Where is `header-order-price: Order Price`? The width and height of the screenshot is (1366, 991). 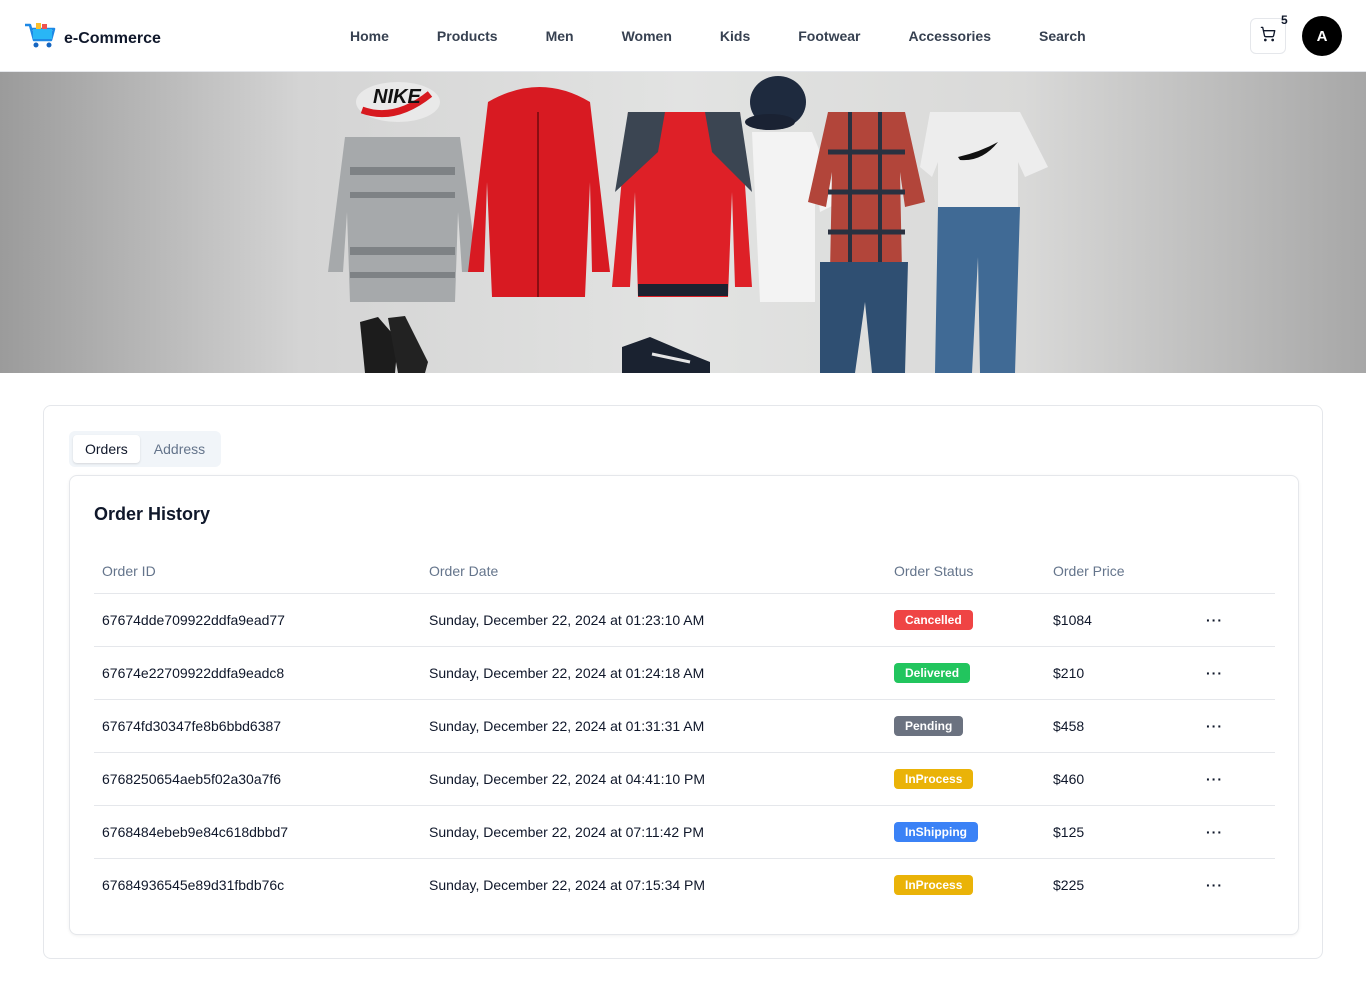 header-order-price: Order Price is located at coordinates (1121, 572).